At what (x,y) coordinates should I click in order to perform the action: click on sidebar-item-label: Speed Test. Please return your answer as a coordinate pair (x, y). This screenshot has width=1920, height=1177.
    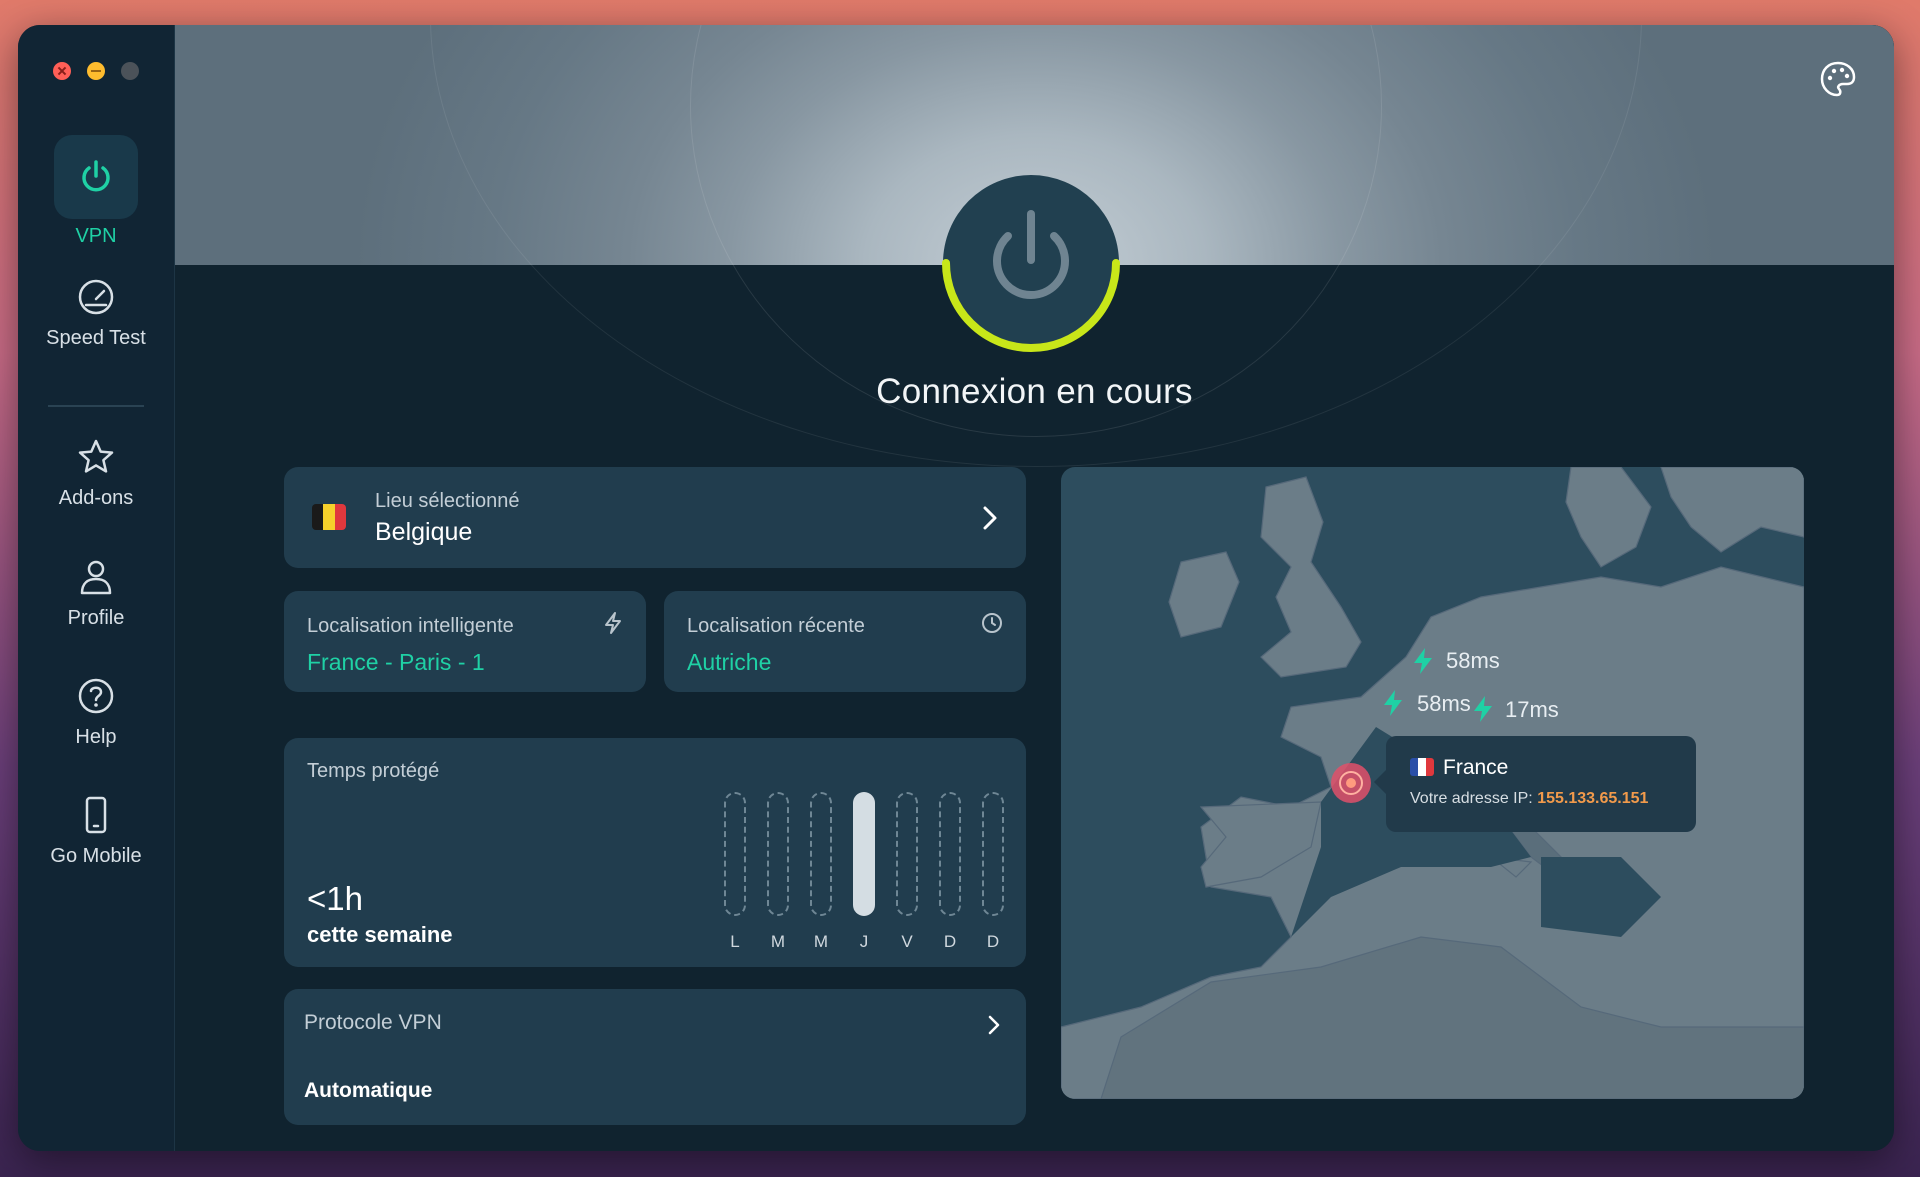
    Looking at the image, I should click on (96, 338).